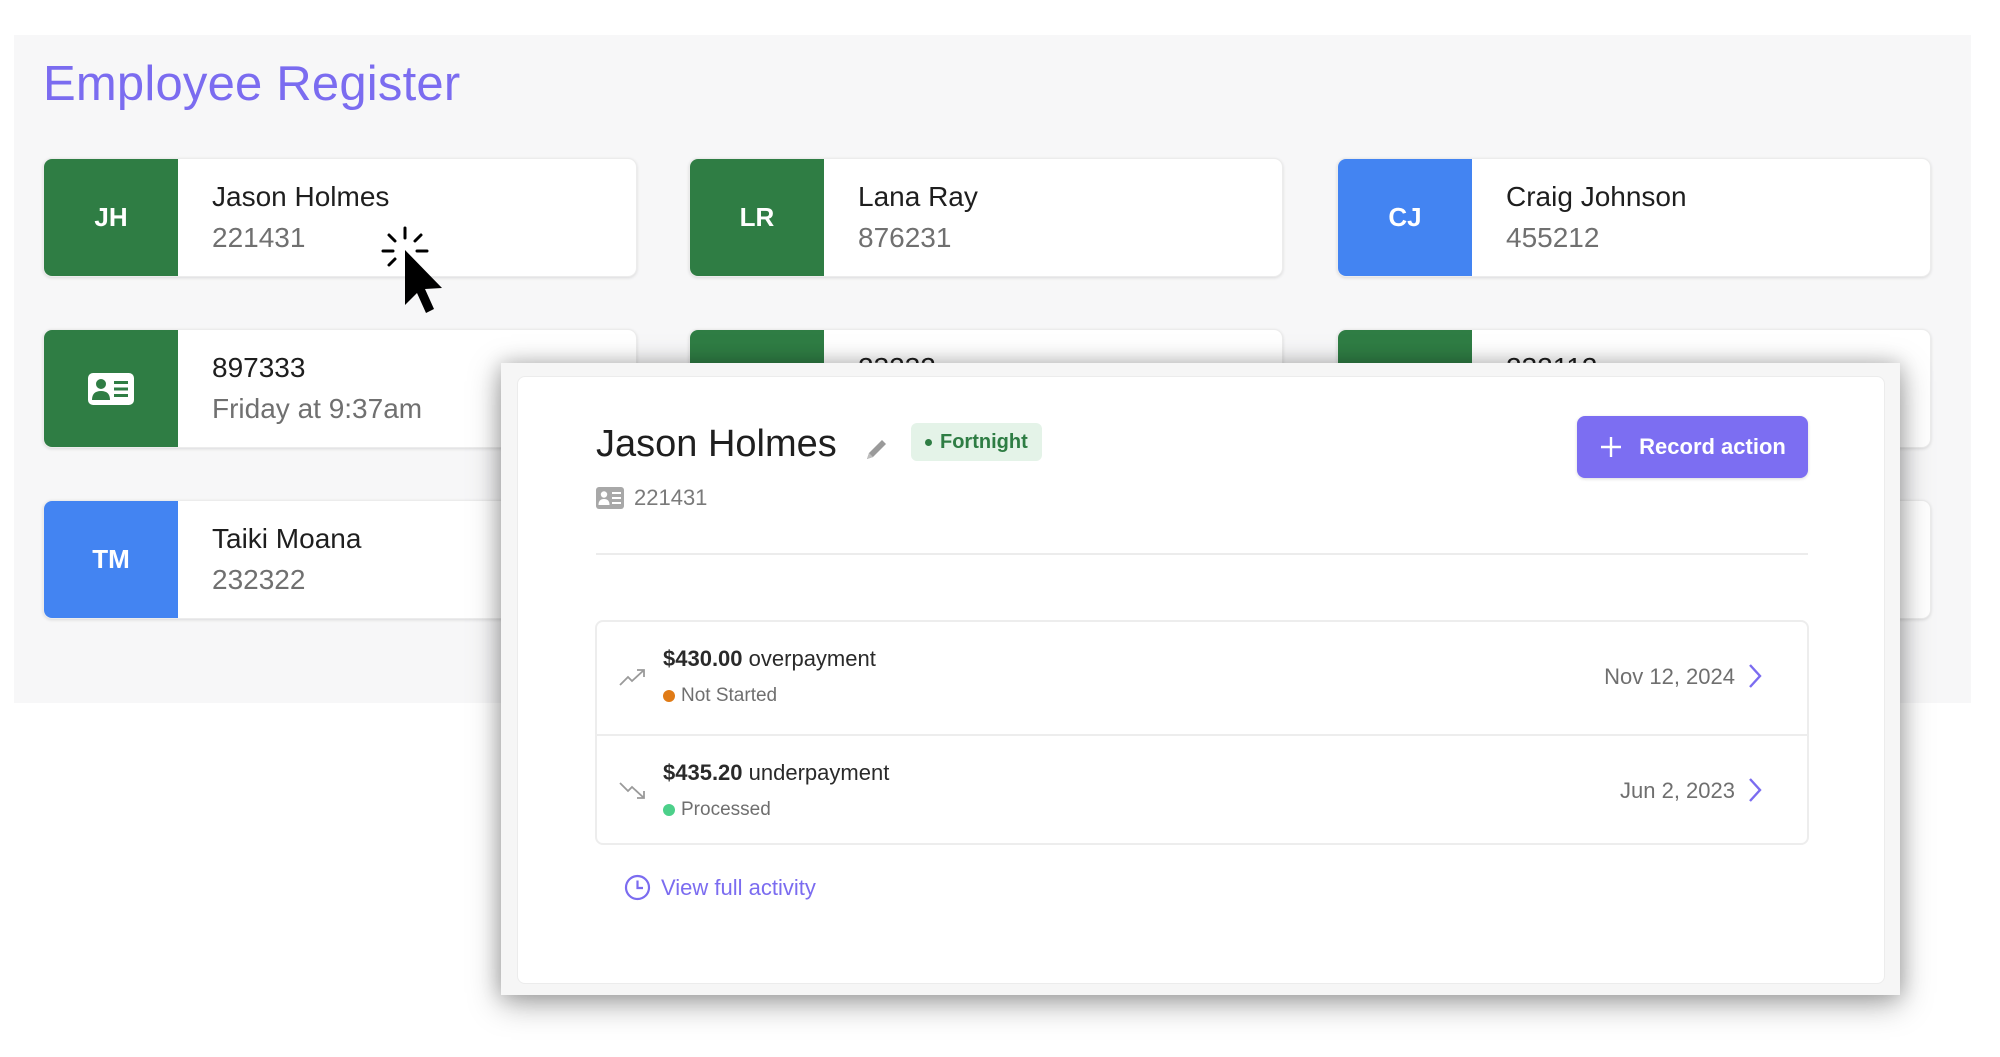  I want to click on record-action-button: Record action, so click(1692, 447).